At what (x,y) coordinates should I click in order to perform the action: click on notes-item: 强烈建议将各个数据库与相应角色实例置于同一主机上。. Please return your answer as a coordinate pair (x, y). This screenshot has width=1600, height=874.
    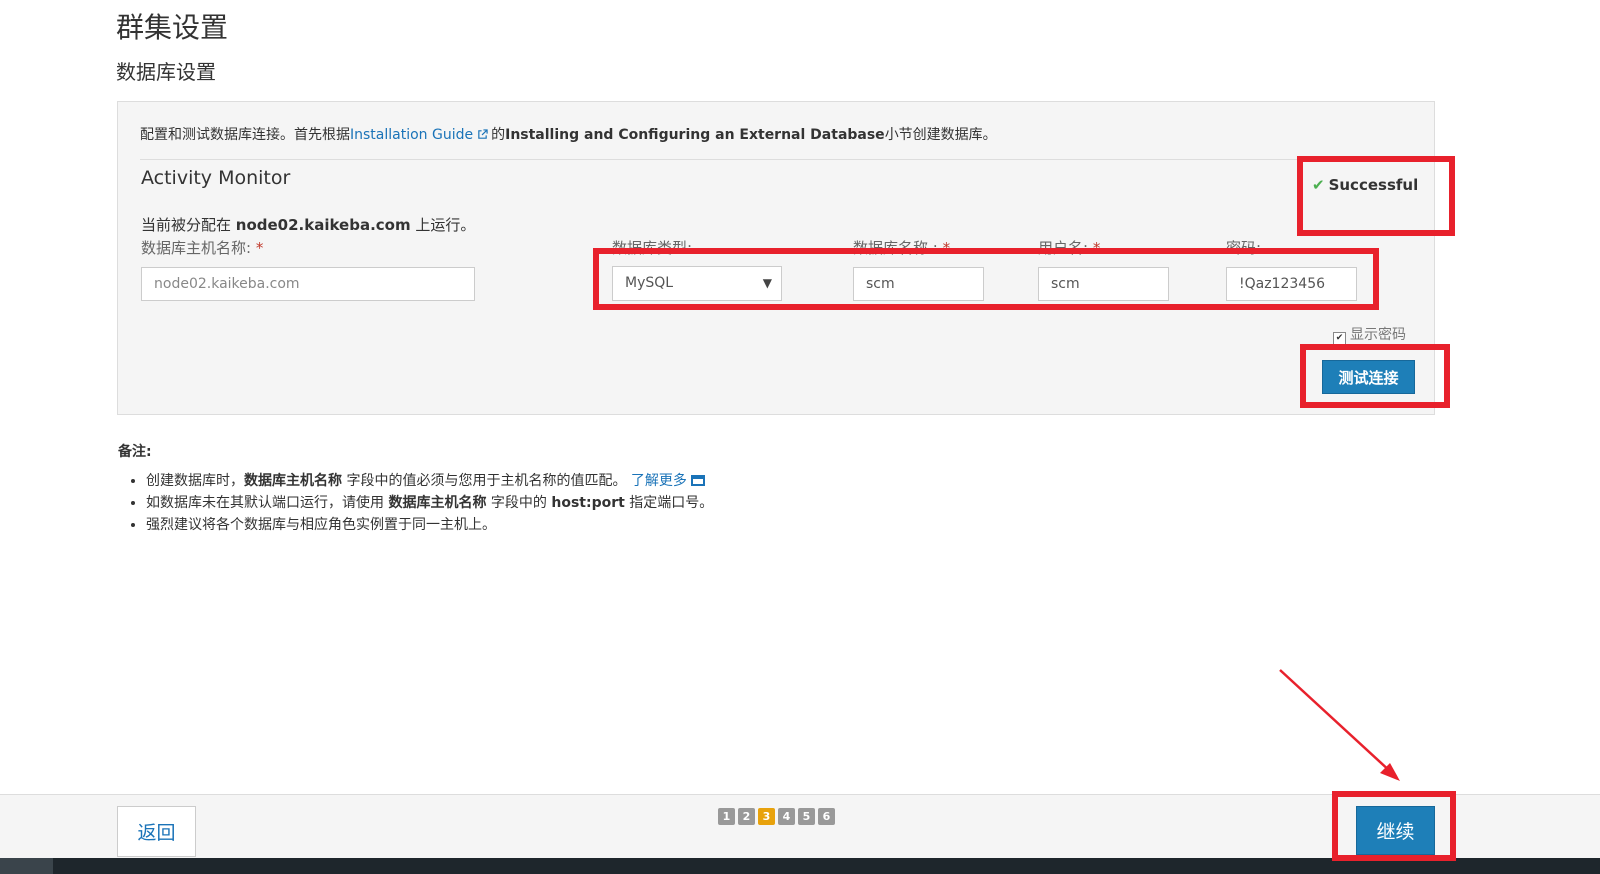
    Looking at the image, I should click on (429, 525).